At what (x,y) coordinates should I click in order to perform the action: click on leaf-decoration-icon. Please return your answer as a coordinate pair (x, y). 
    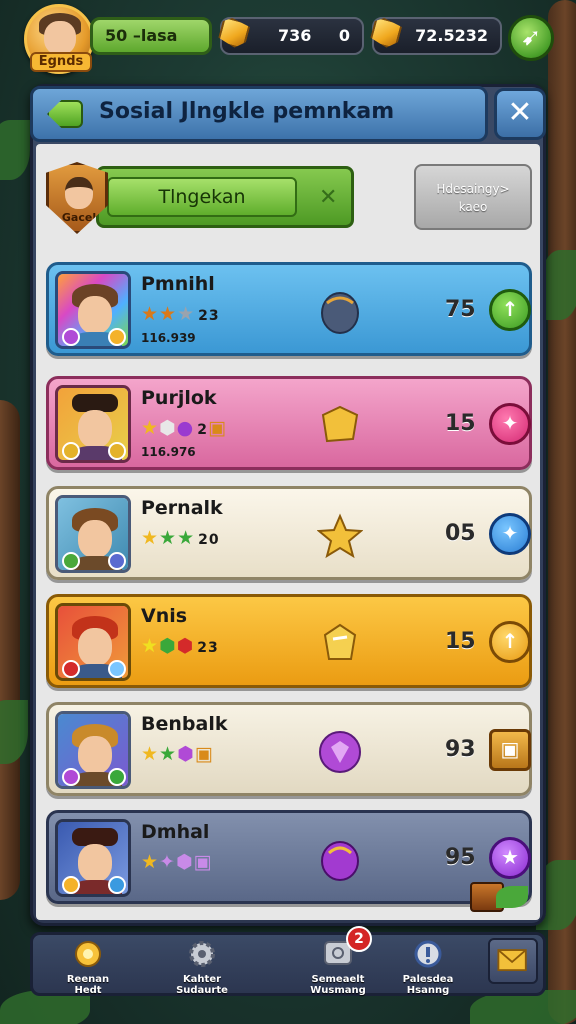
    Looking at the image, I should click on (512, 897).